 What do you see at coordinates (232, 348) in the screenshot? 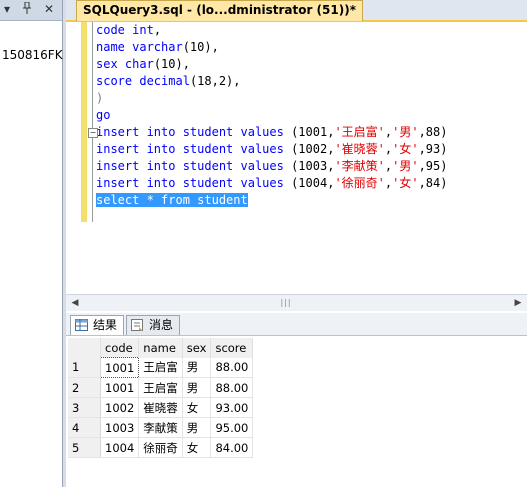
I see `column-header-score: score` at bounding box center [232, 348].